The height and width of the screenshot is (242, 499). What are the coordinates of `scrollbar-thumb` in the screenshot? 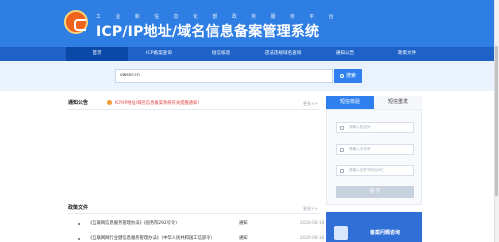 It's located at (496, 121).